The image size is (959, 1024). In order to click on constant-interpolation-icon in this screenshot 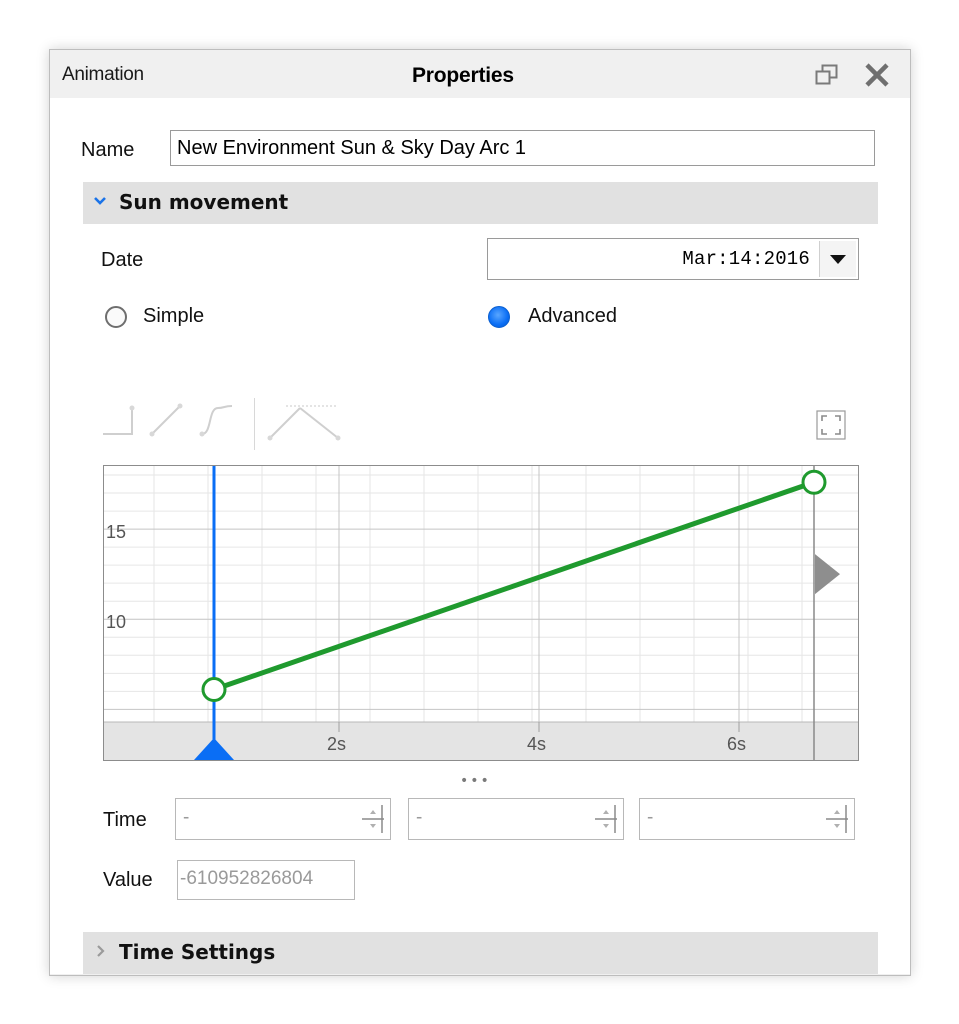, I will do `click(118, 420)`.